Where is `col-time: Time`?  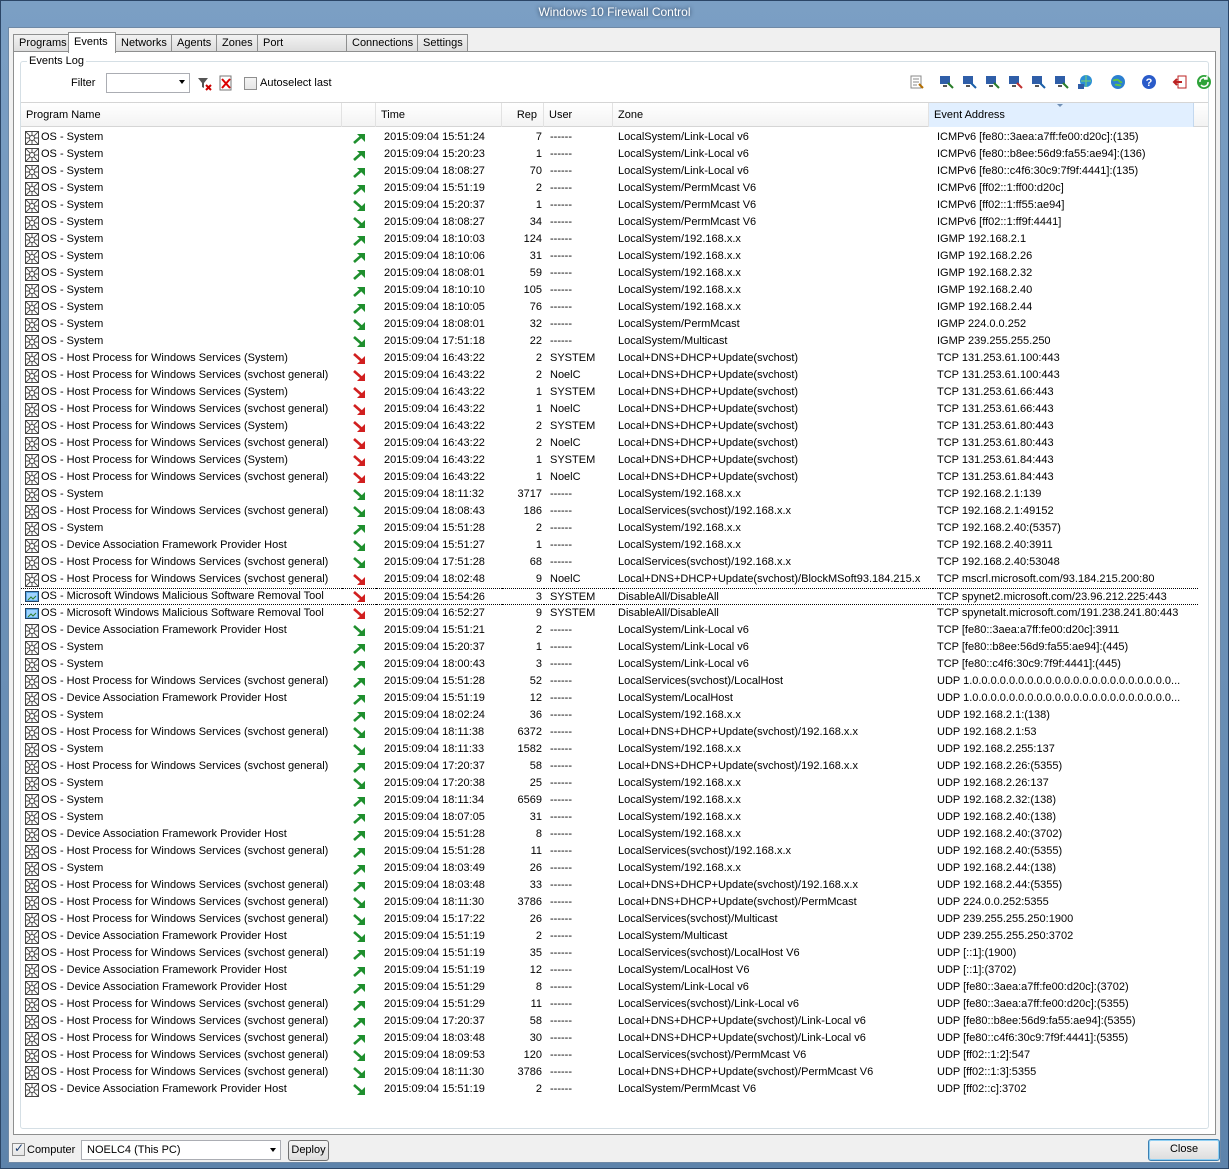 col-time: Time is located at coordinates (439, 115).